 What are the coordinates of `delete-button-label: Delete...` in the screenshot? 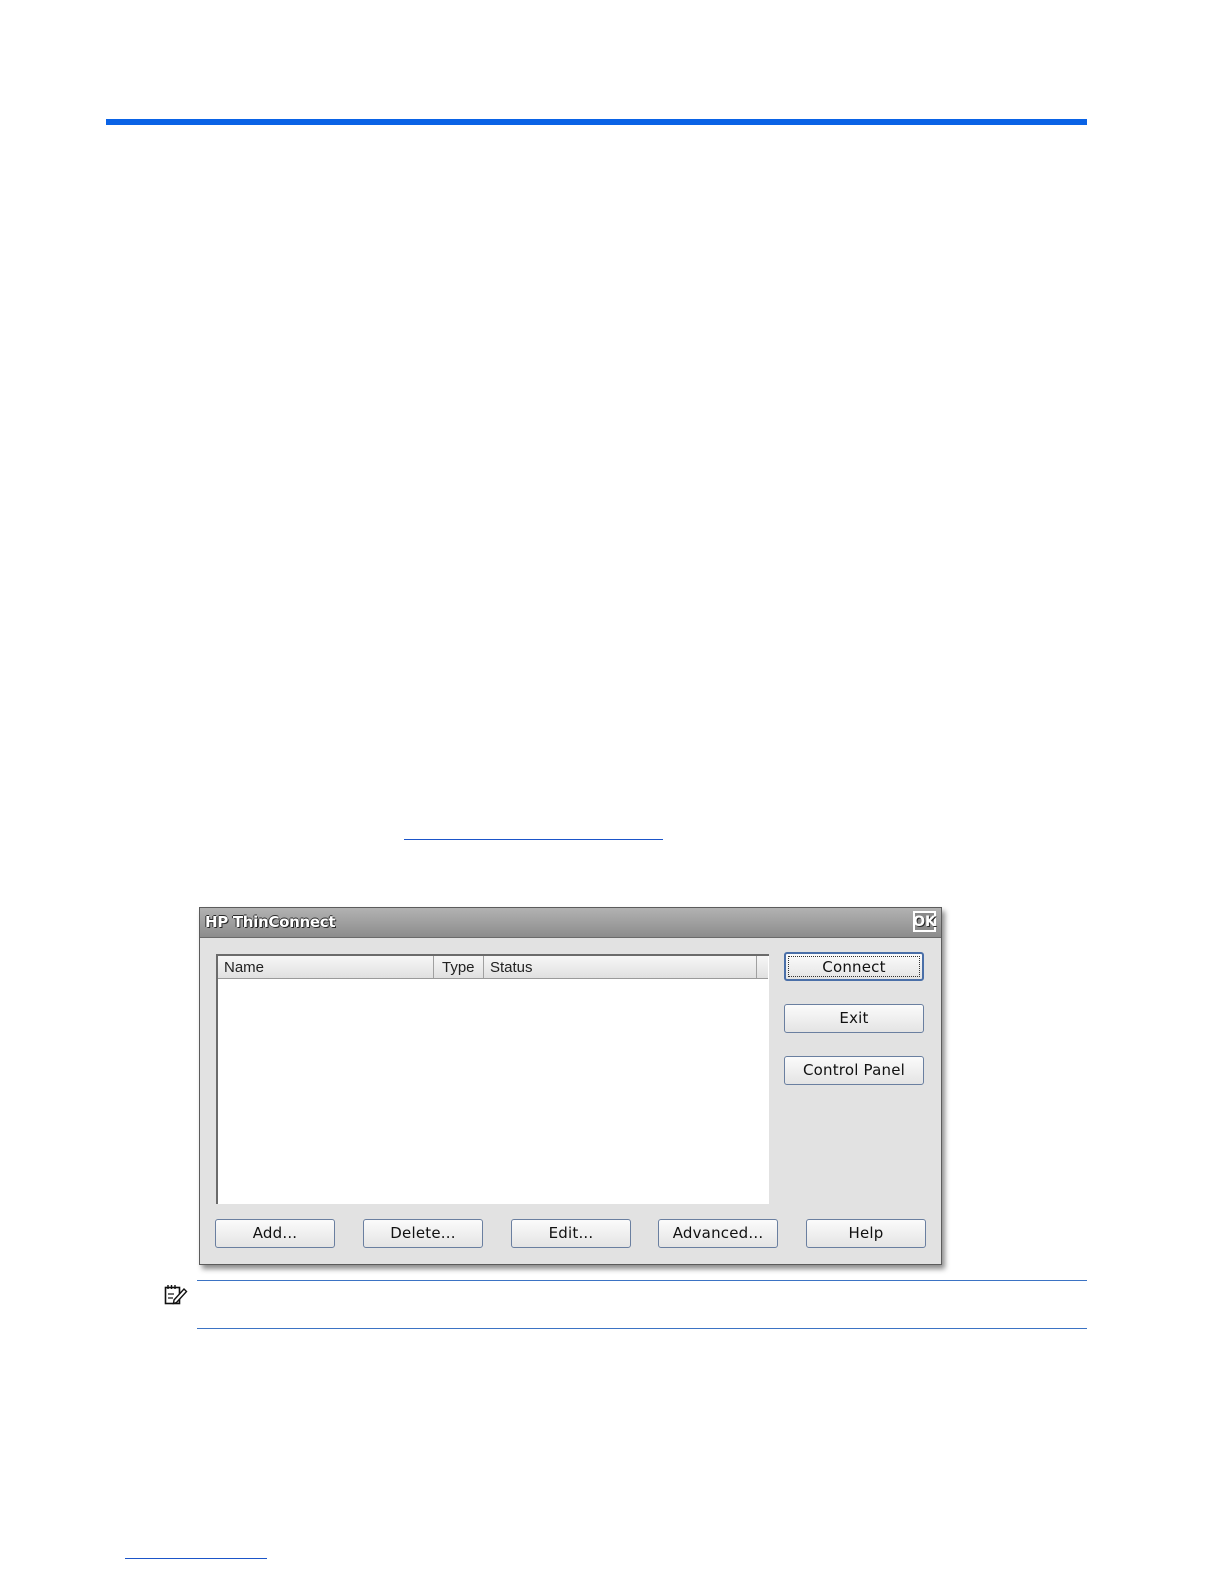 It's located at (423, 1233).